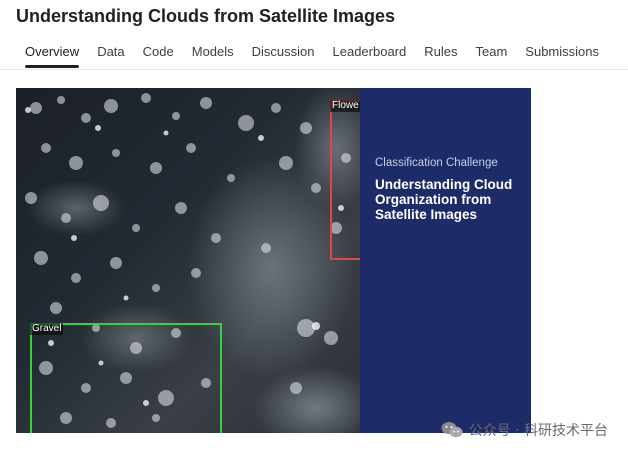 This screenshot has width=628, height=454. I want to click on tab-rules: Rules, so click(440, 55).